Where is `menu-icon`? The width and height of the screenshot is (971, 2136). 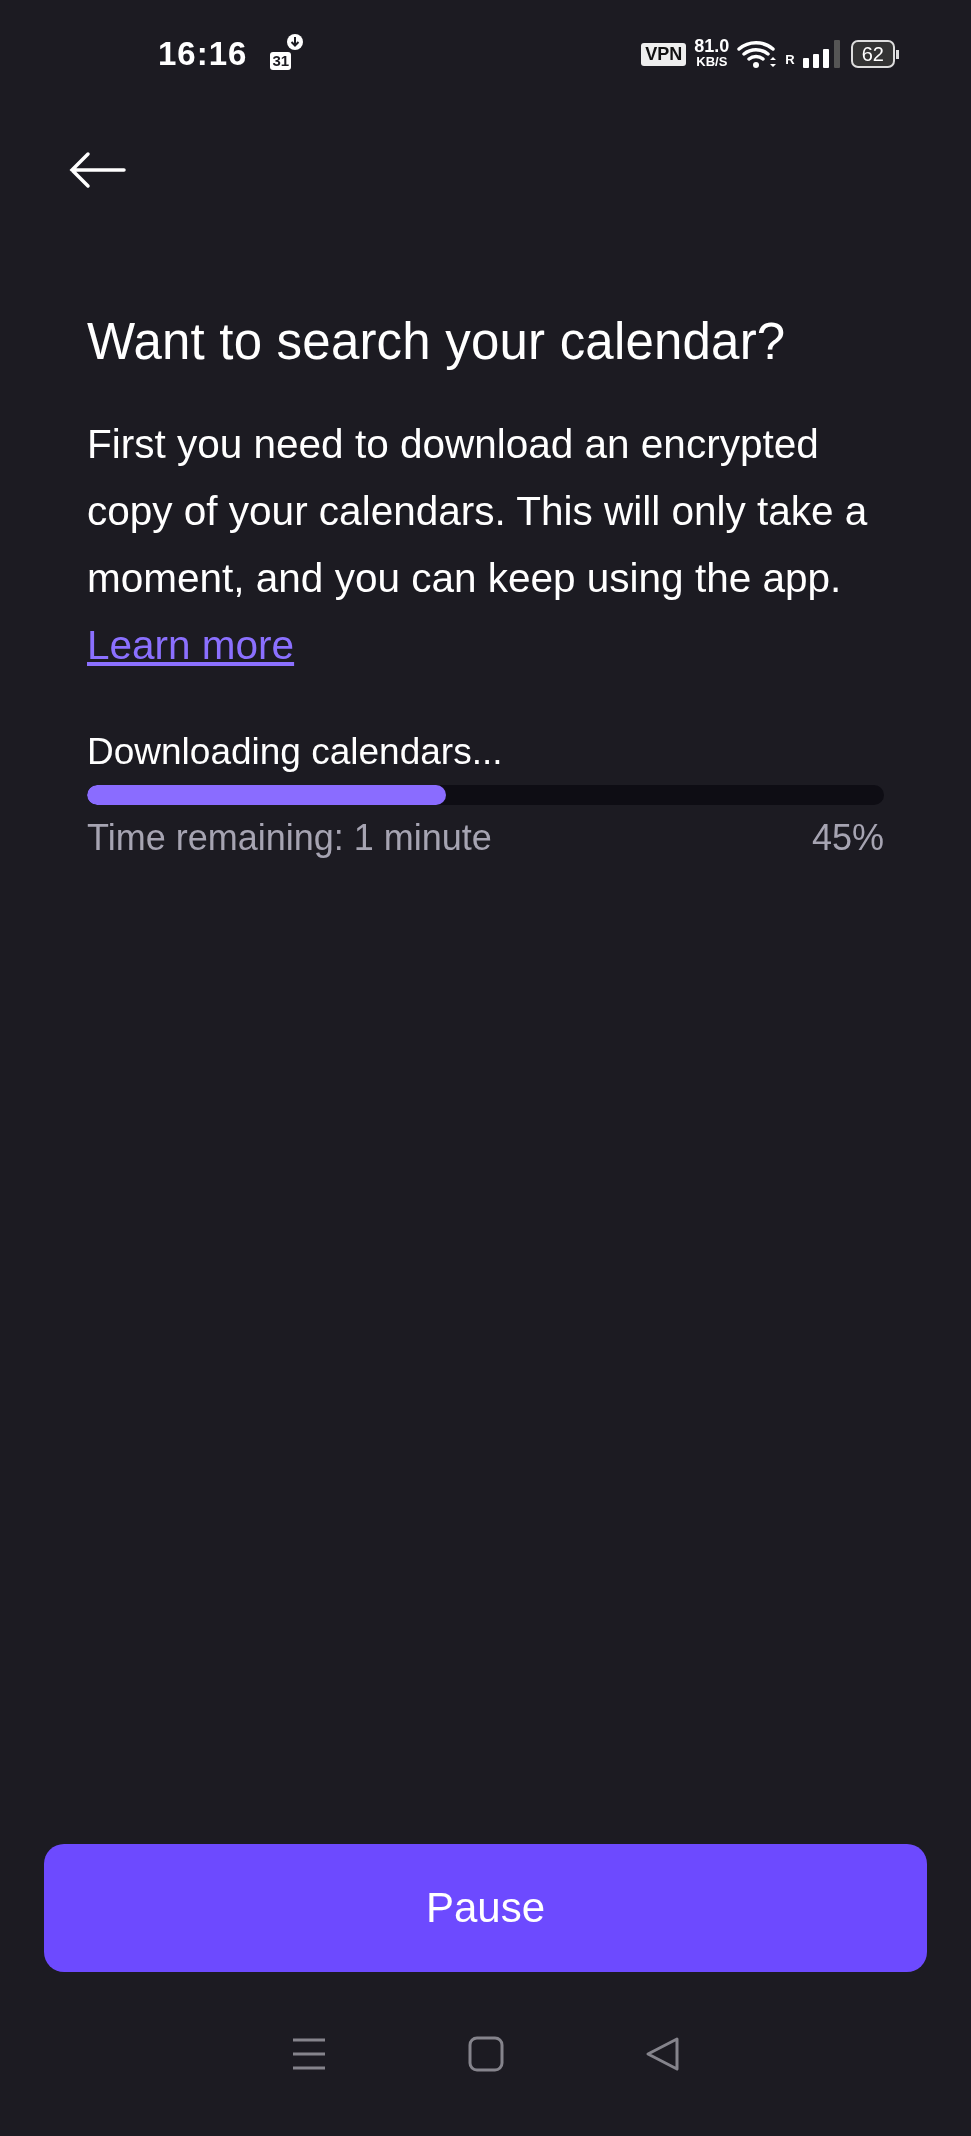 menu-icon is located at coordinates (308, 2054).